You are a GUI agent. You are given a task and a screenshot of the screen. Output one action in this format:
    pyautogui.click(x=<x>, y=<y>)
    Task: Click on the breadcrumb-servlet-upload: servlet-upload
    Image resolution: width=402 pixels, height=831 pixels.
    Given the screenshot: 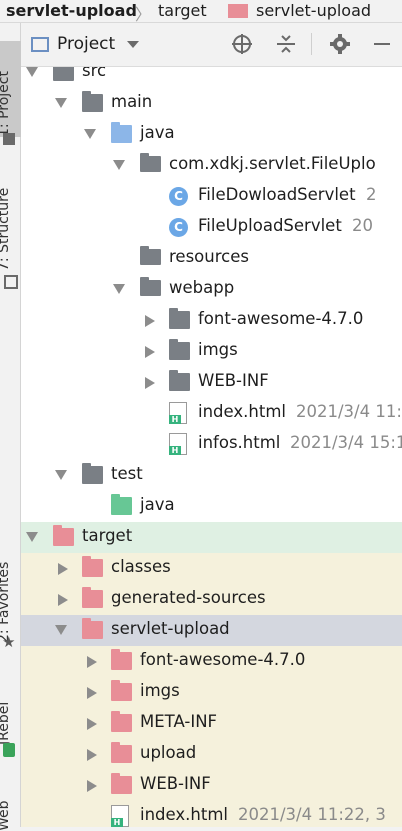 What is the action you would take?
    pyautogui.click(x=313, y=10)
    